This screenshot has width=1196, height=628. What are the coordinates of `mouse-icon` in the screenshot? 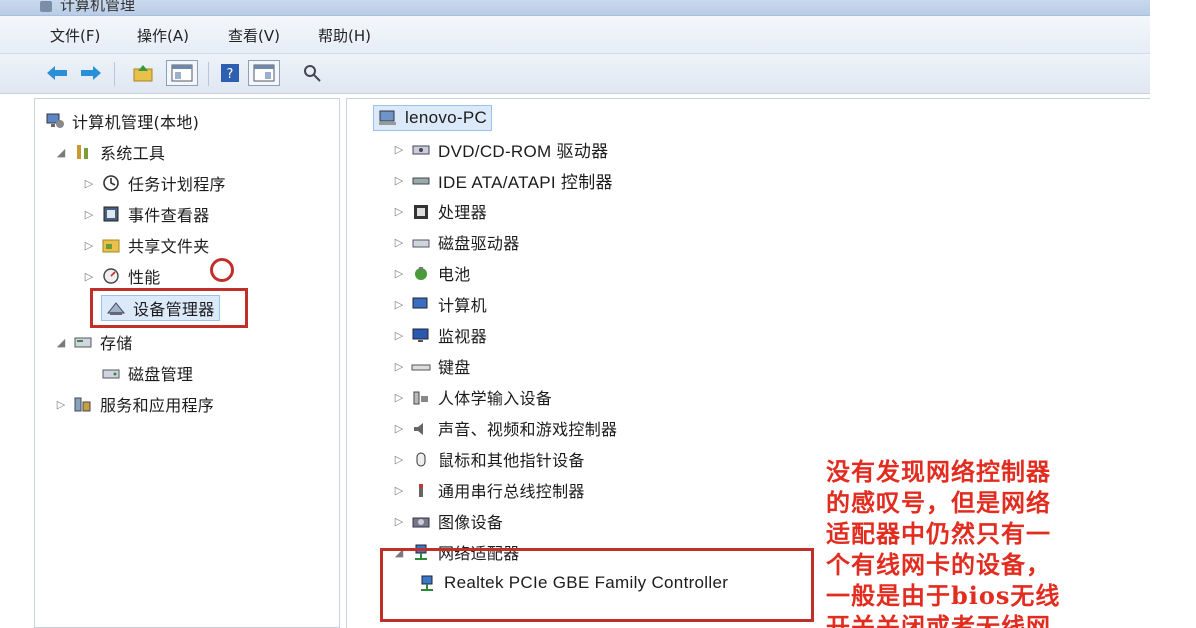 It's located at (421, 459).